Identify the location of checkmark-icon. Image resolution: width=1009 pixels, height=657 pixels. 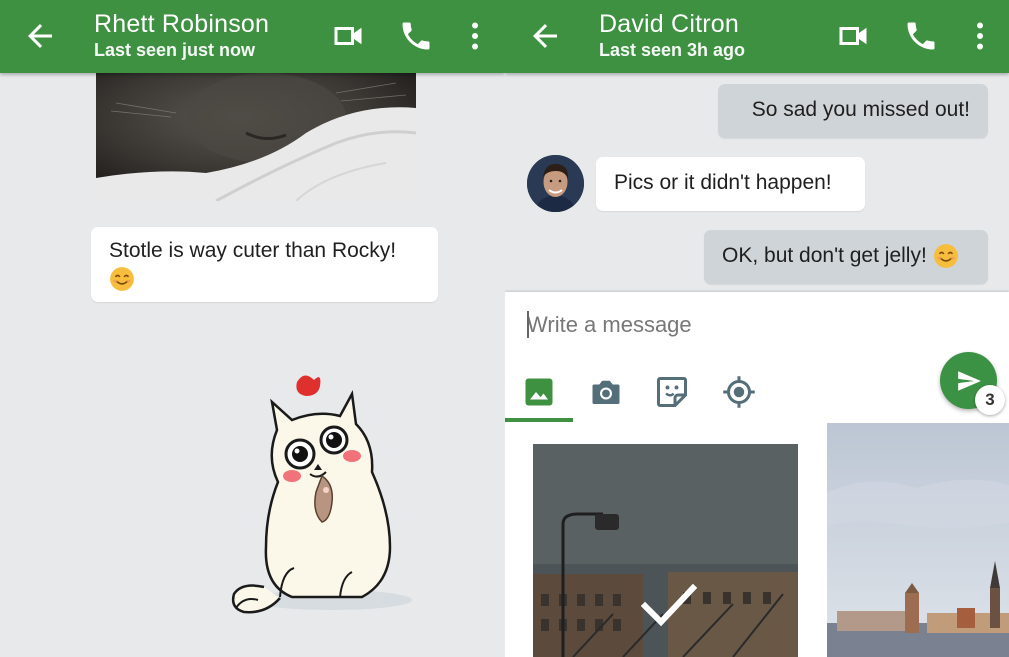
(669, 605).